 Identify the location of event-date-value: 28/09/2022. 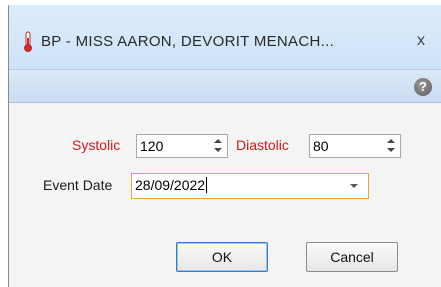
(170, 185).